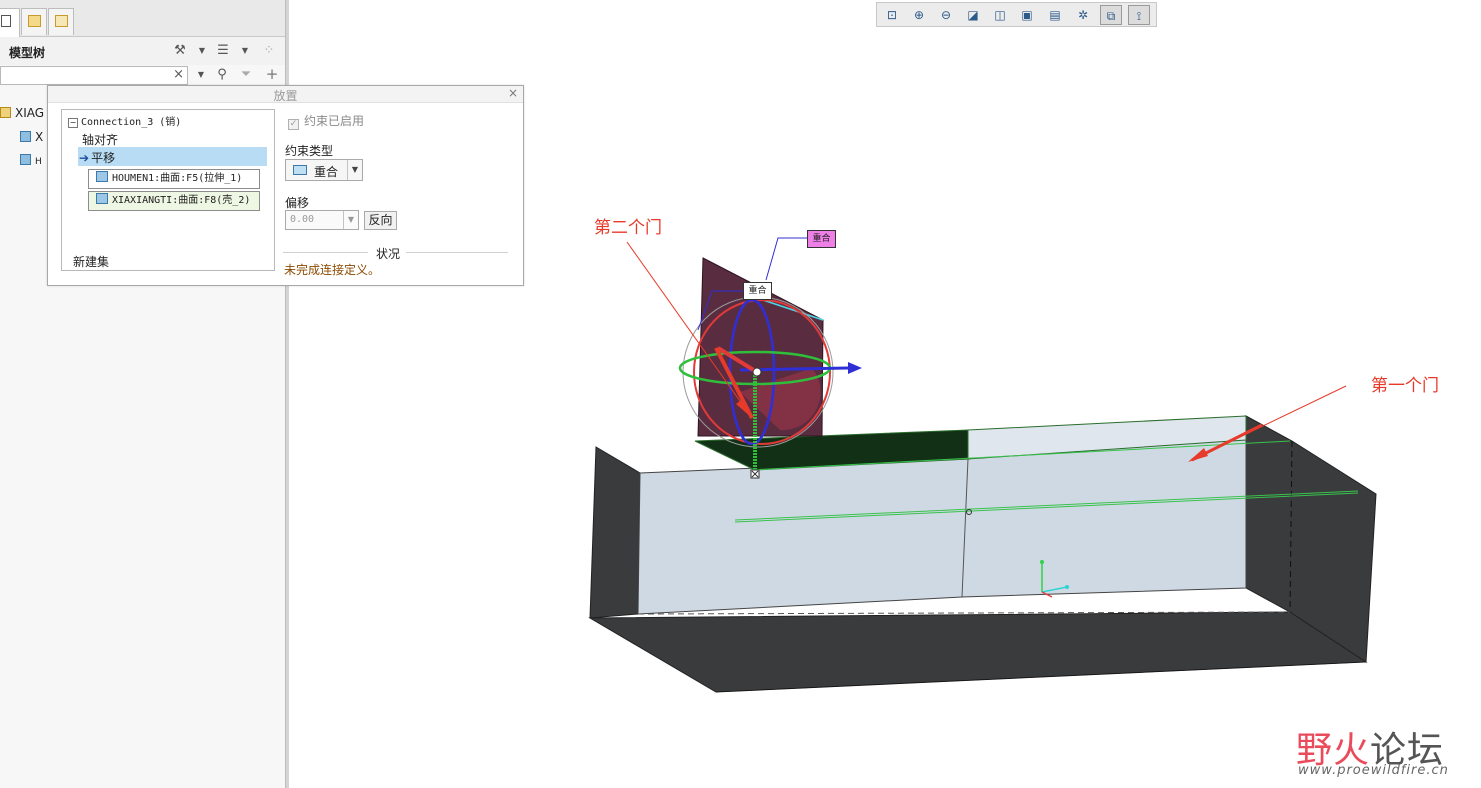 The width and height of the screenshot is (1481, 788). Describe the element at coordinates (73, 123) in the screenshot. I see `collapse-icon: −` at that location.